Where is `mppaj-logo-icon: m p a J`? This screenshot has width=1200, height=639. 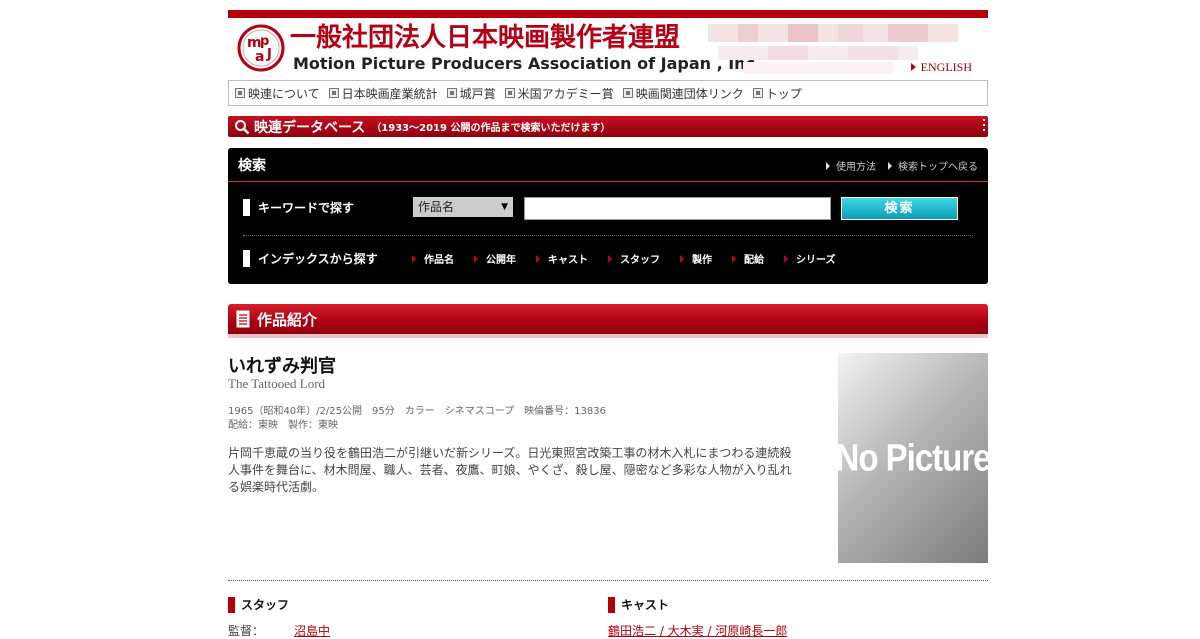
mppaj-logo-icon: m p a J is located at coordinates (261, 48).